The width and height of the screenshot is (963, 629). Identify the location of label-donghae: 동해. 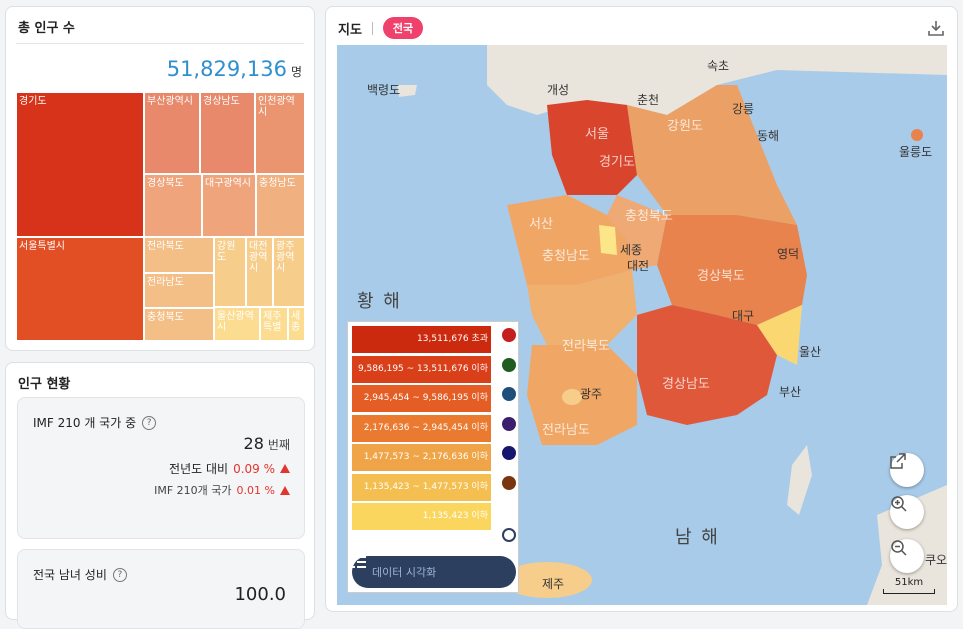
(768, 136).